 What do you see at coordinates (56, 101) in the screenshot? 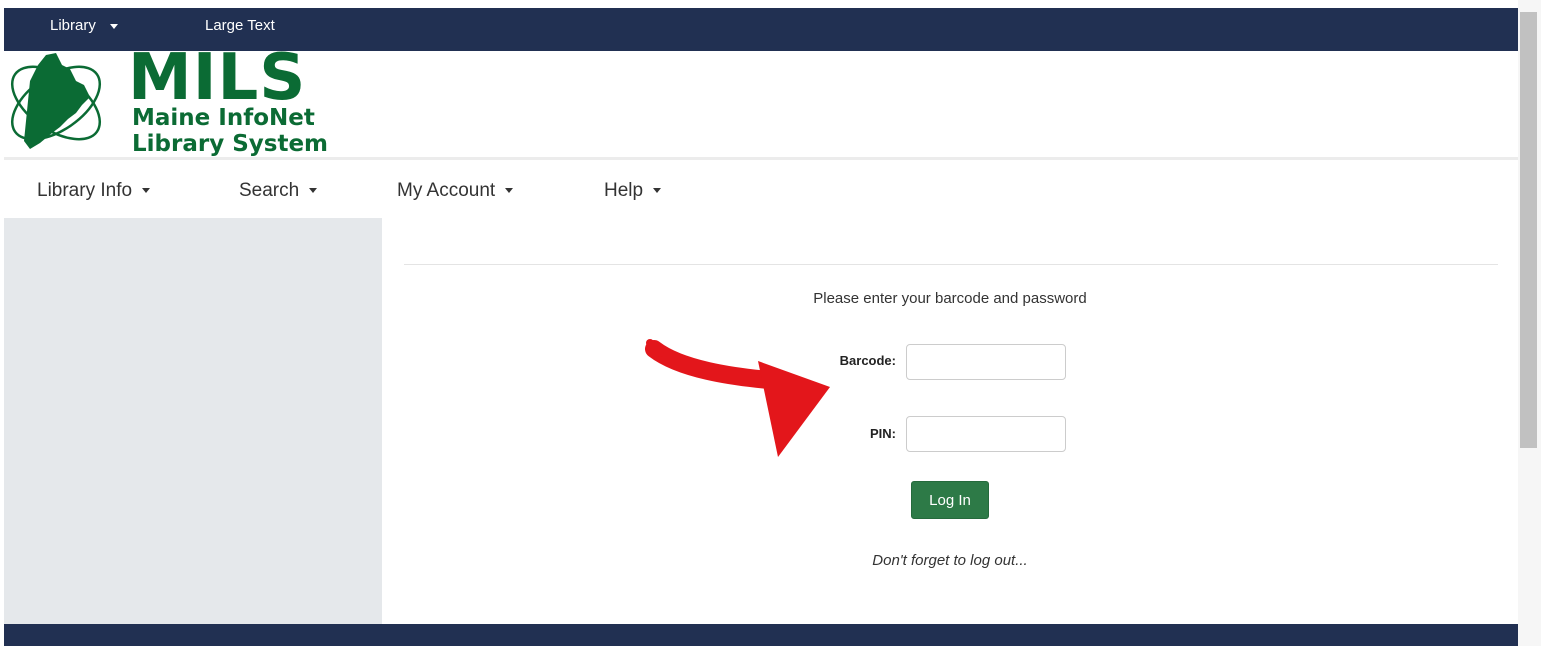
I see `maine-map-orbit-icon` at bounding box center [56, 101].